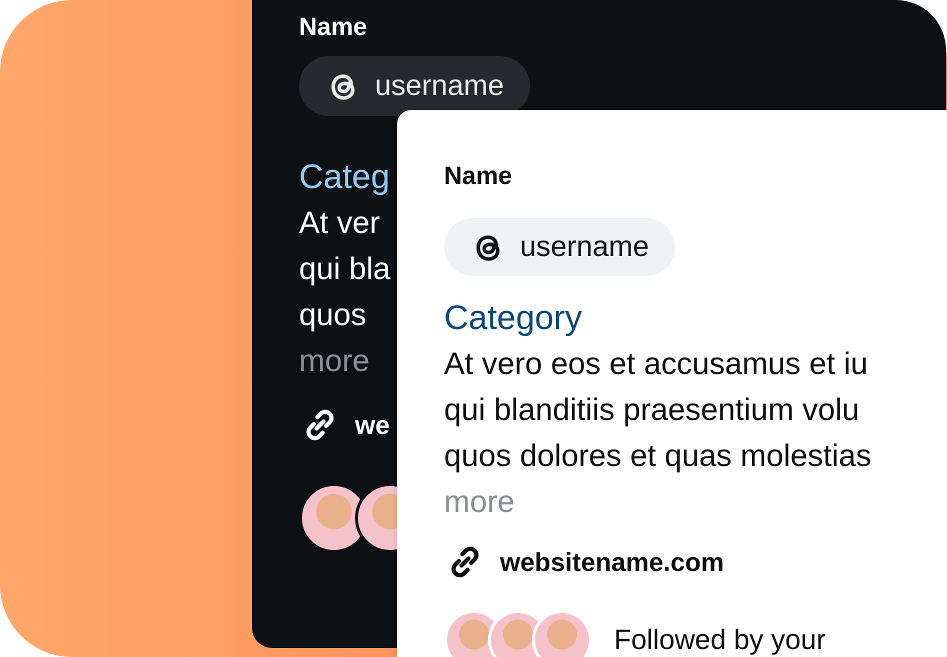  Describe the element at coordinates (344, 269) in the screenshot. I see `bio-text: qui bla` at that location.